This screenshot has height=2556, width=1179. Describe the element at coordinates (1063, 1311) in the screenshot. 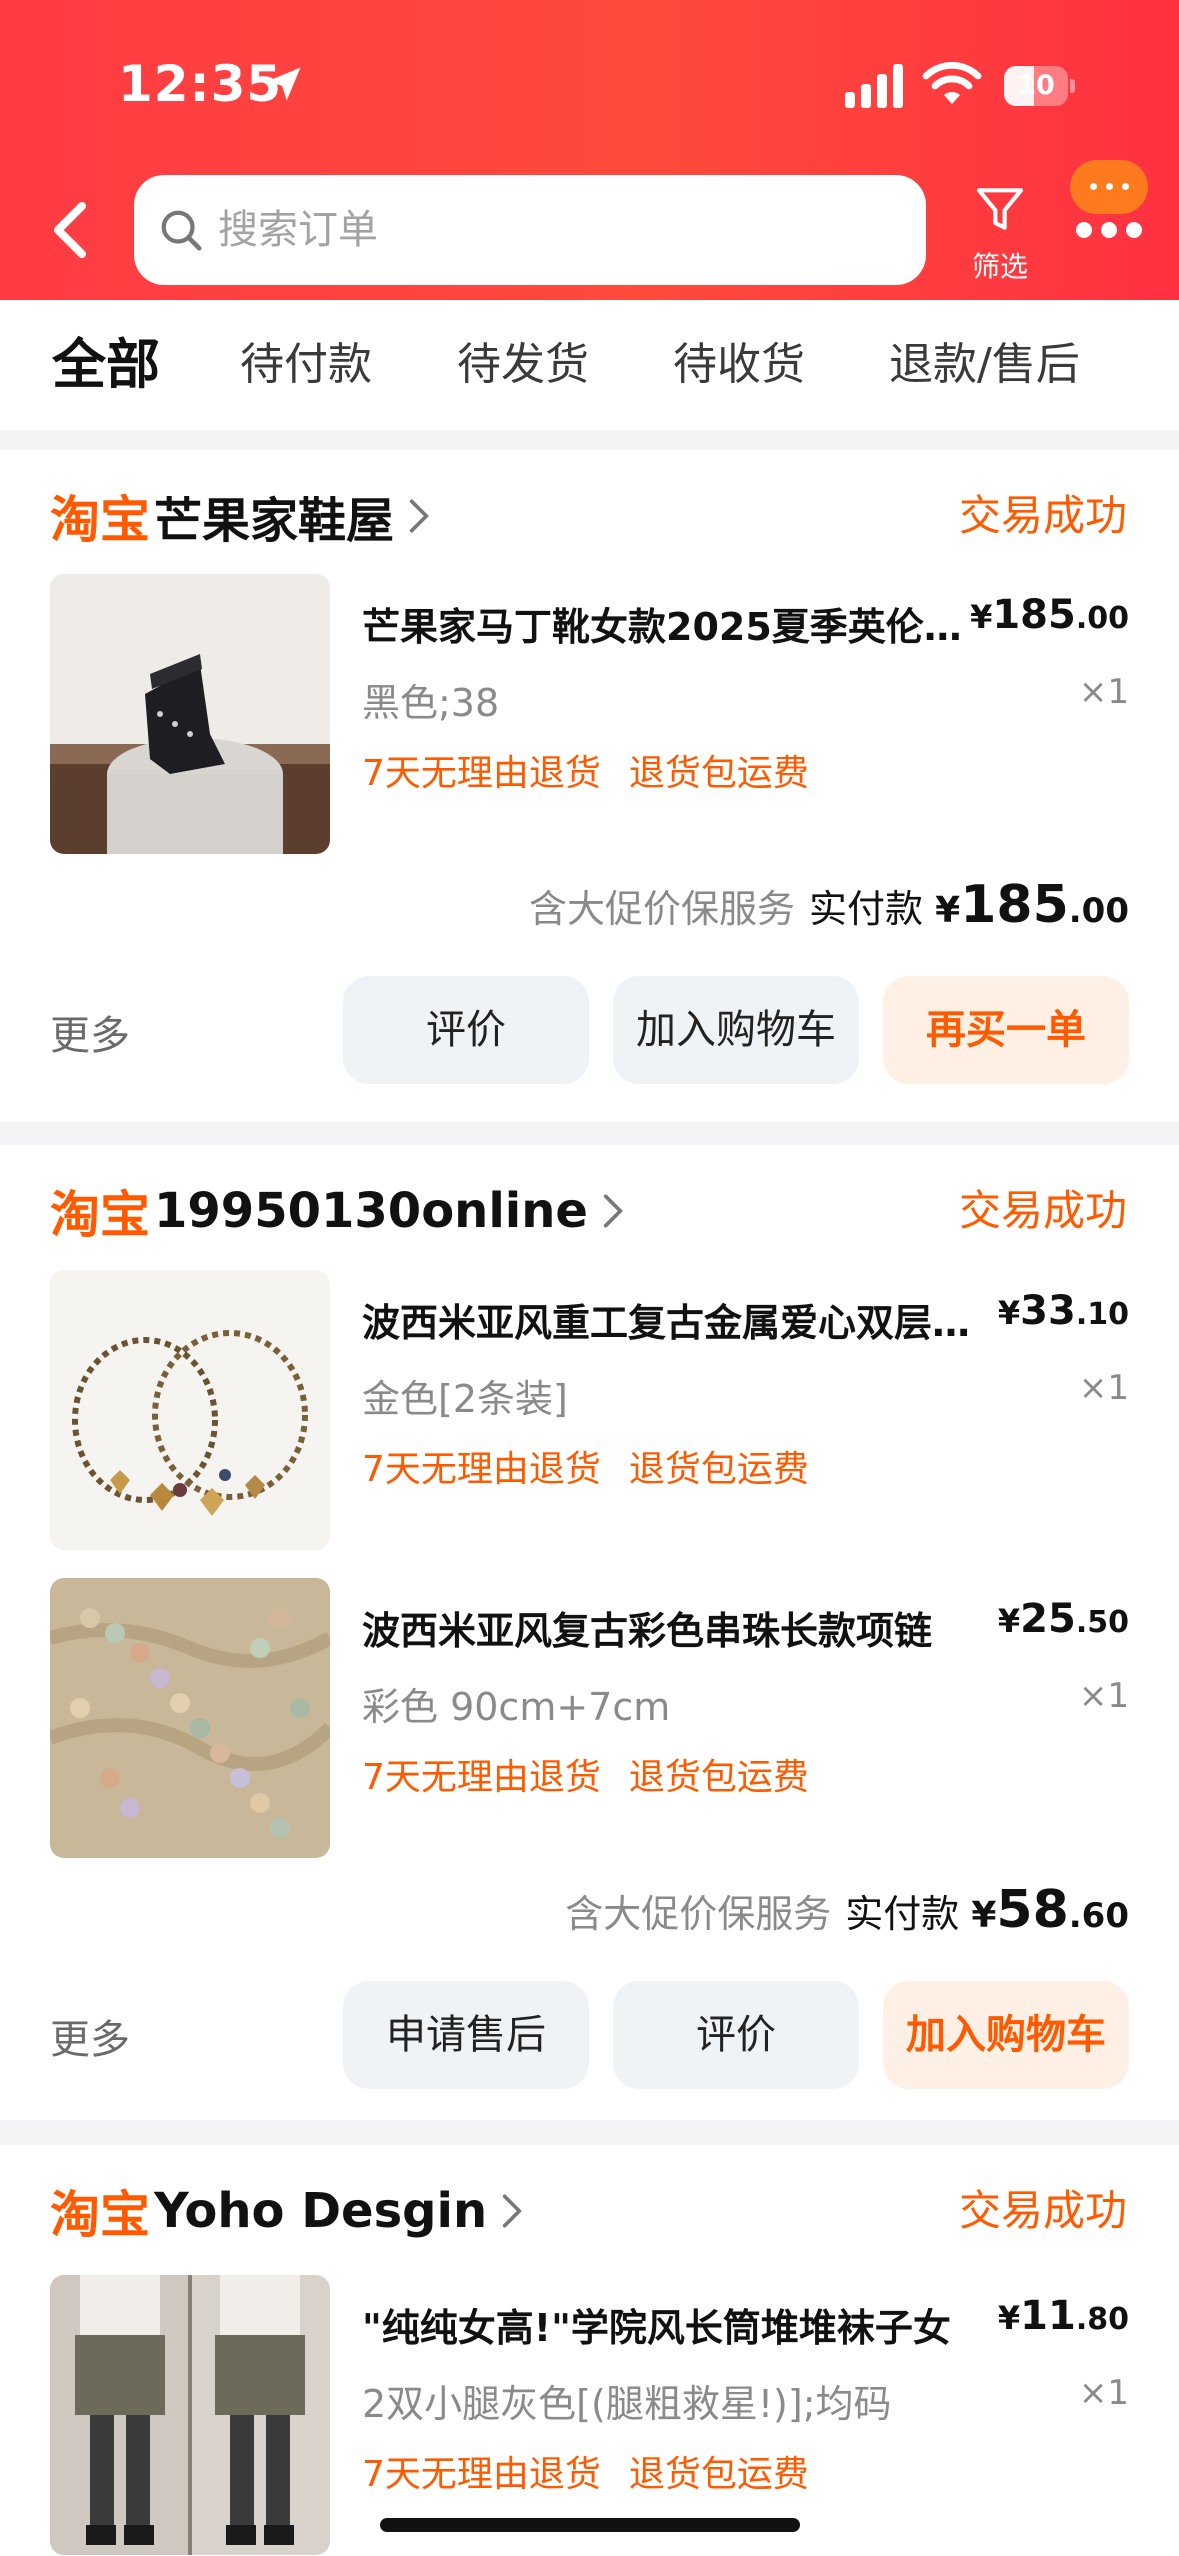

I see `product-price: ¥33.10` at that location.